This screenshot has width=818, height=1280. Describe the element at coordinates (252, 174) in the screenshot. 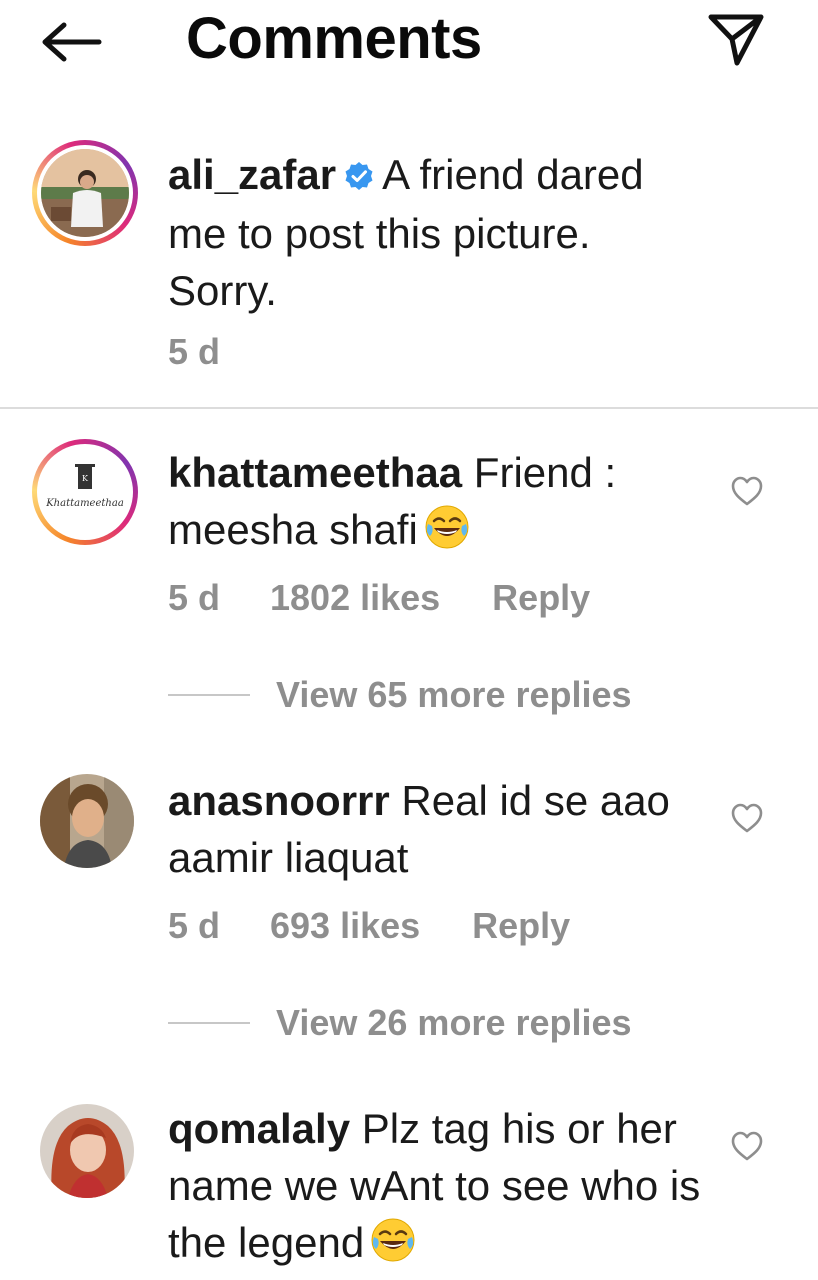

I see `caption-username: ali_zafar` at that location.